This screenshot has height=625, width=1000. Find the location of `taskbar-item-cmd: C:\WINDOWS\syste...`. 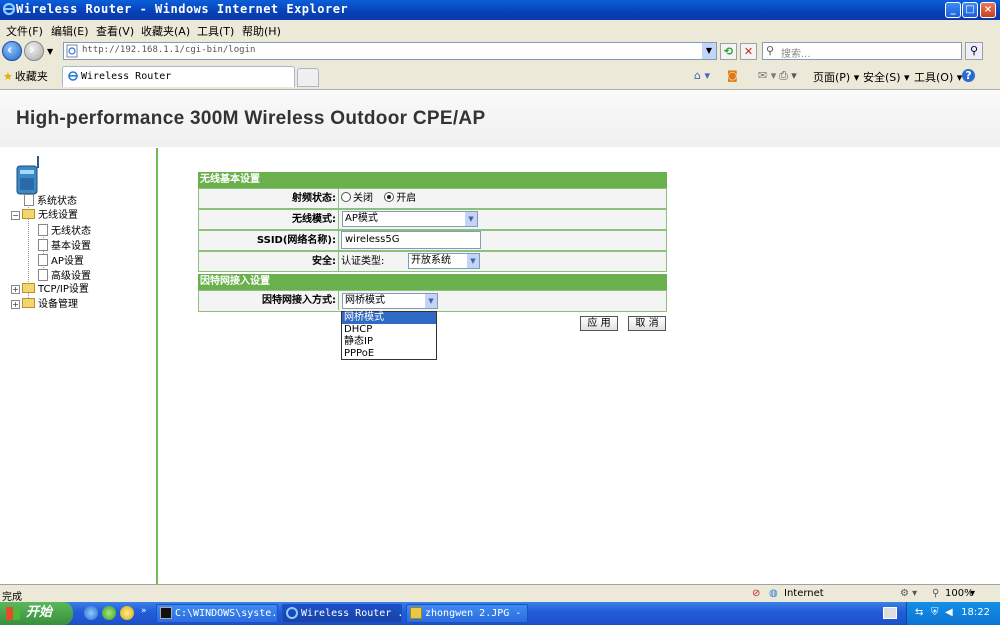

taskbar-item-cmd: C:\WINDOWS\syste... is located at coordinates (217, 613).